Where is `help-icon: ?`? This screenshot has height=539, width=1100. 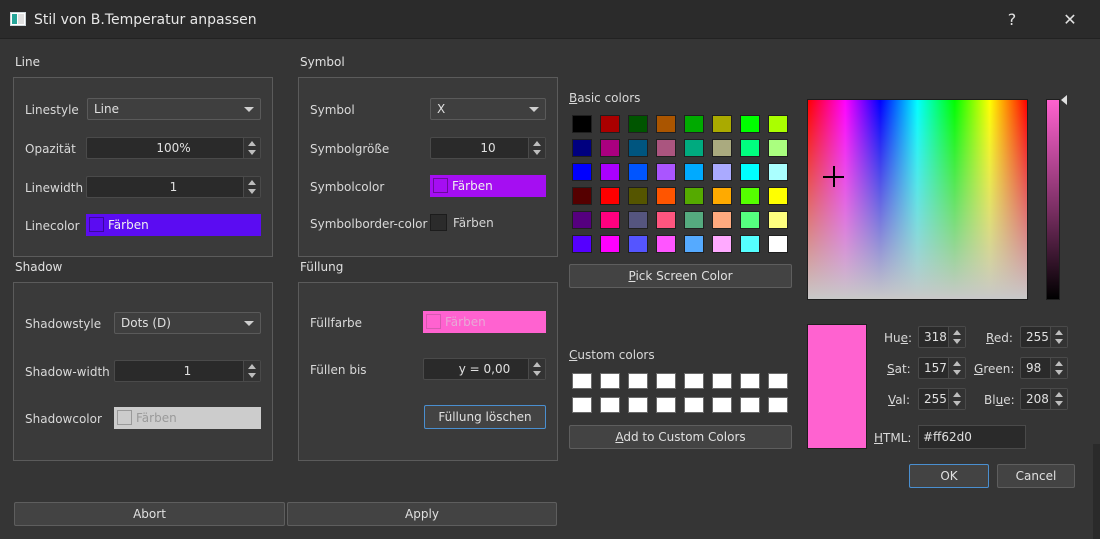 help-icon: ? is located at coordinates (1012, 20).